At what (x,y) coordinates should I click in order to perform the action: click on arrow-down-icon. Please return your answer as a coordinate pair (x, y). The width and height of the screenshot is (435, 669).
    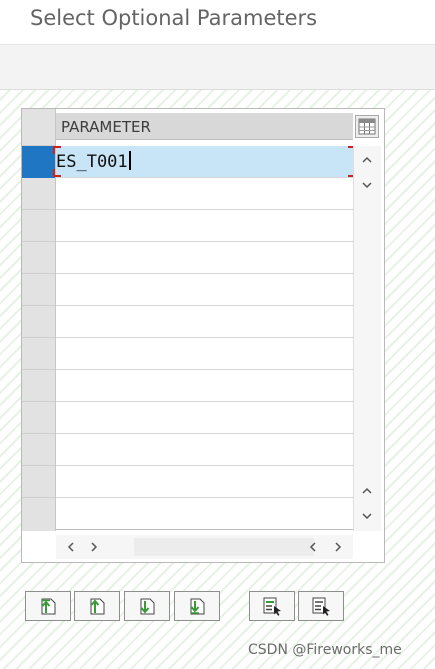
    Looking at the image, I should click on (147, 606).